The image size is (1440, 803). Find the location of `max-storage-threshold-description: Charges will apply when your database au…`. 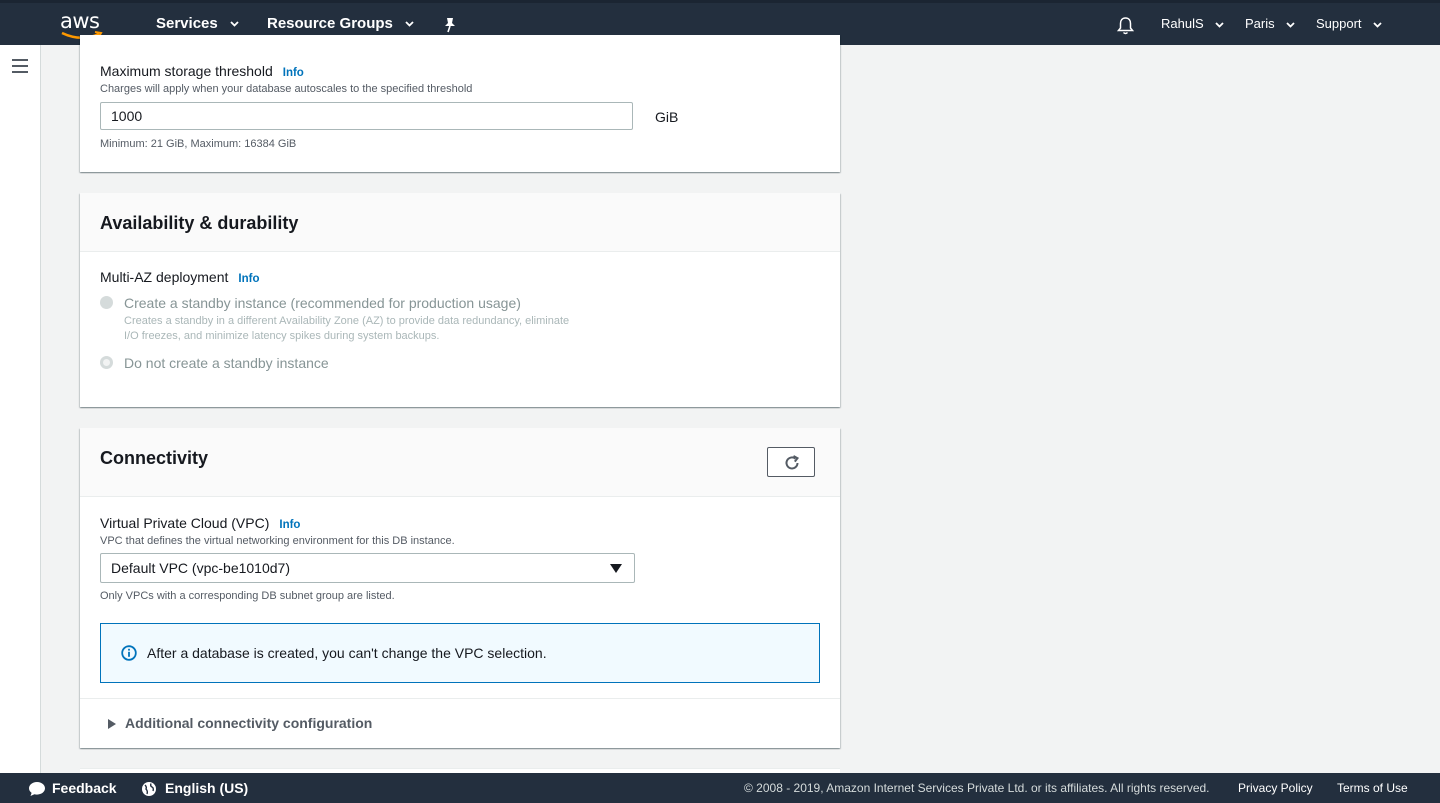

max-storage-threshold-description: Charges will apply when your database au… is located at coordinates (286, 89).